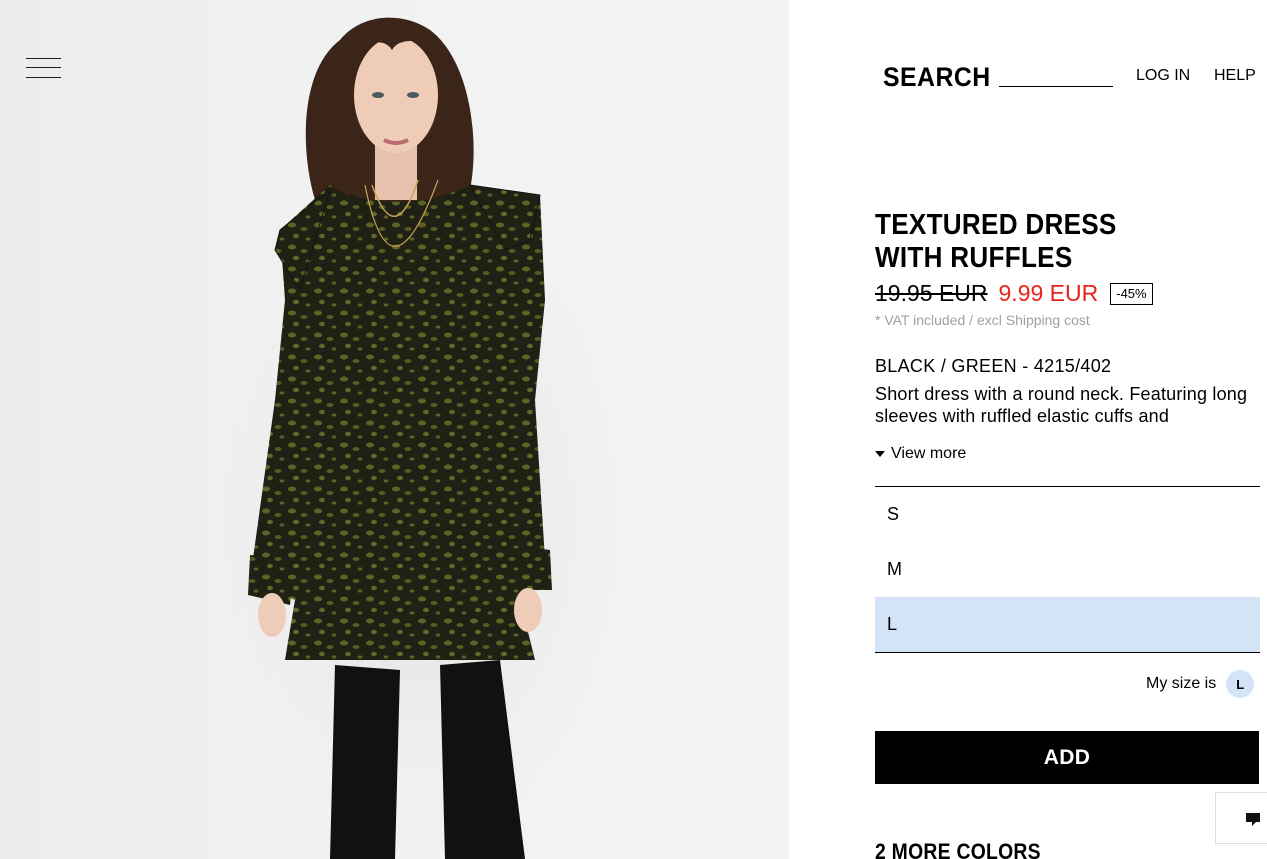 This screenshot has height=859, width=1267. Describe the element at coordinates (1056, 75) in the screenshot. I see `search-input` at that location.